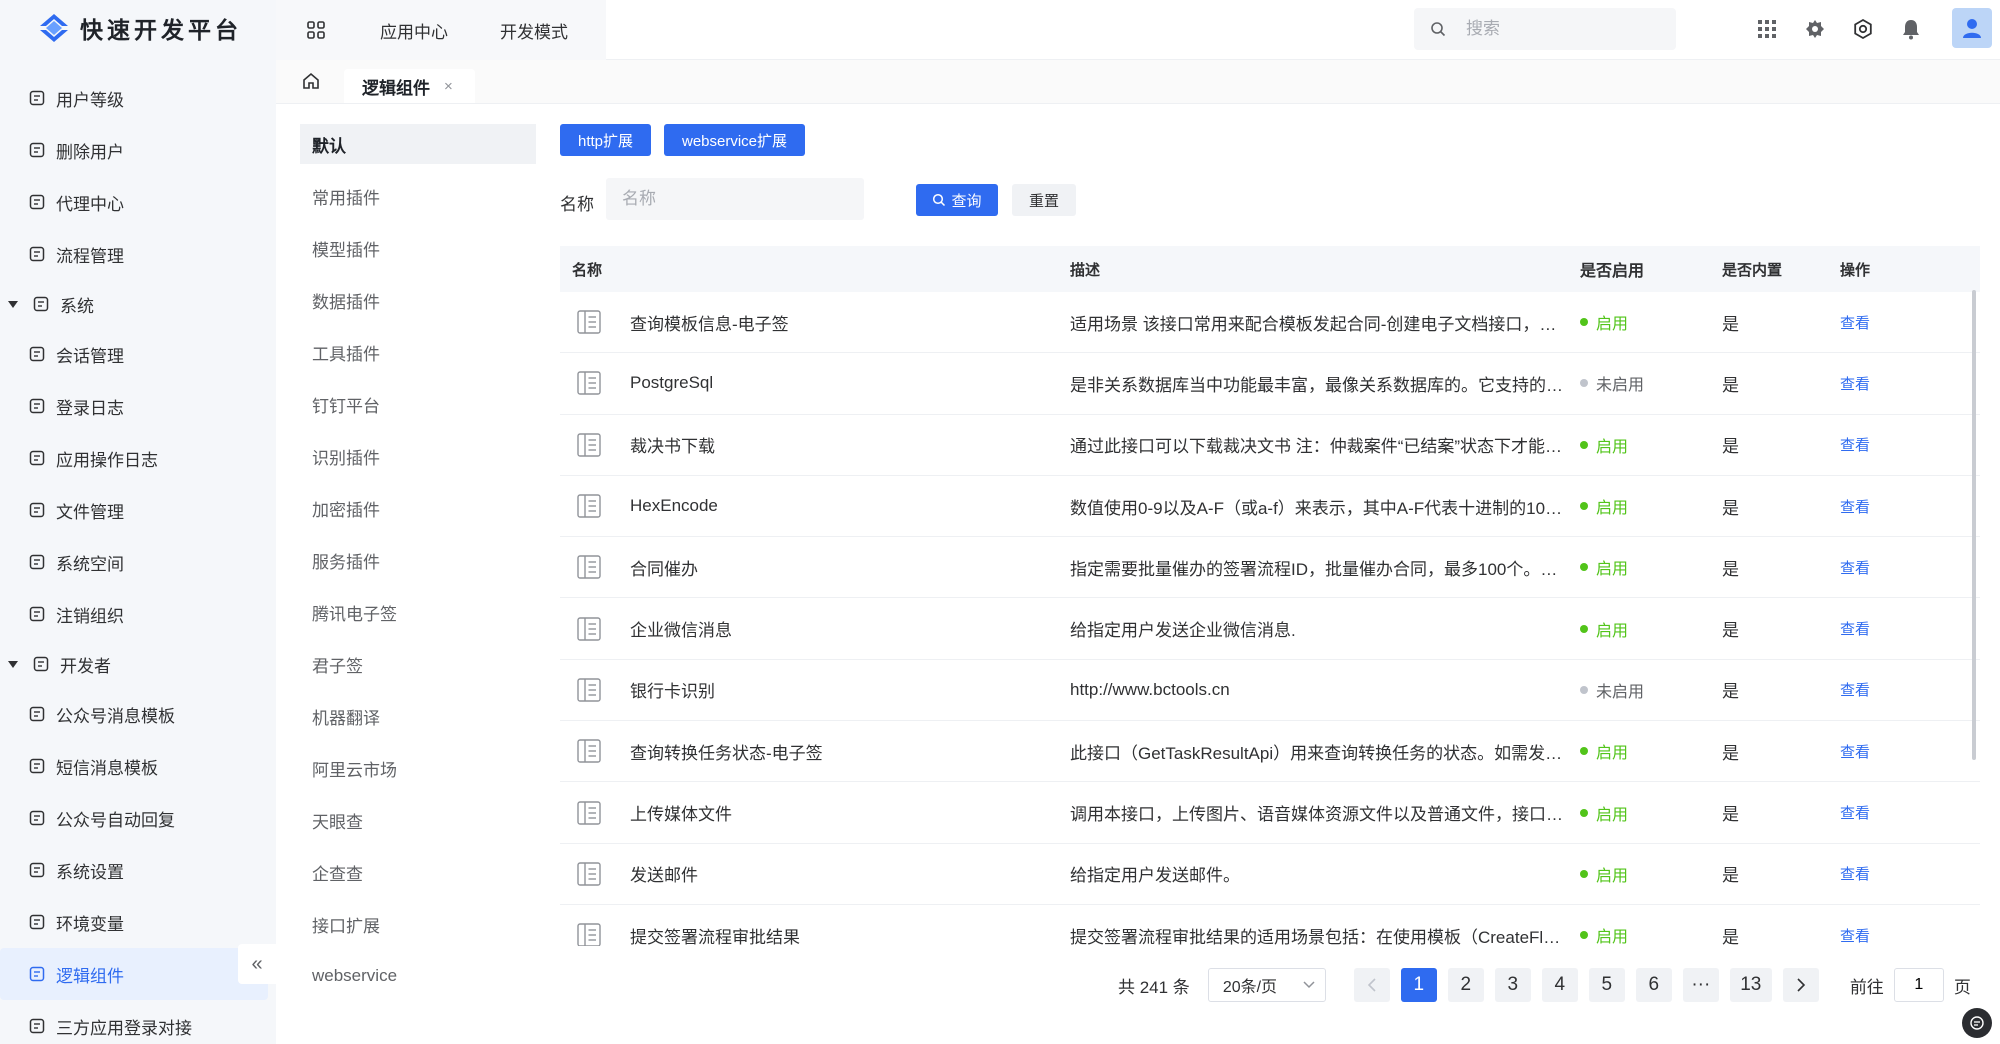 The image size is (2000, 1044). What do you see at coordinates (138, 766) in the screenshot?
I see `sidebar-item-13: 短信消息模板` at bounding box center [138, 766].